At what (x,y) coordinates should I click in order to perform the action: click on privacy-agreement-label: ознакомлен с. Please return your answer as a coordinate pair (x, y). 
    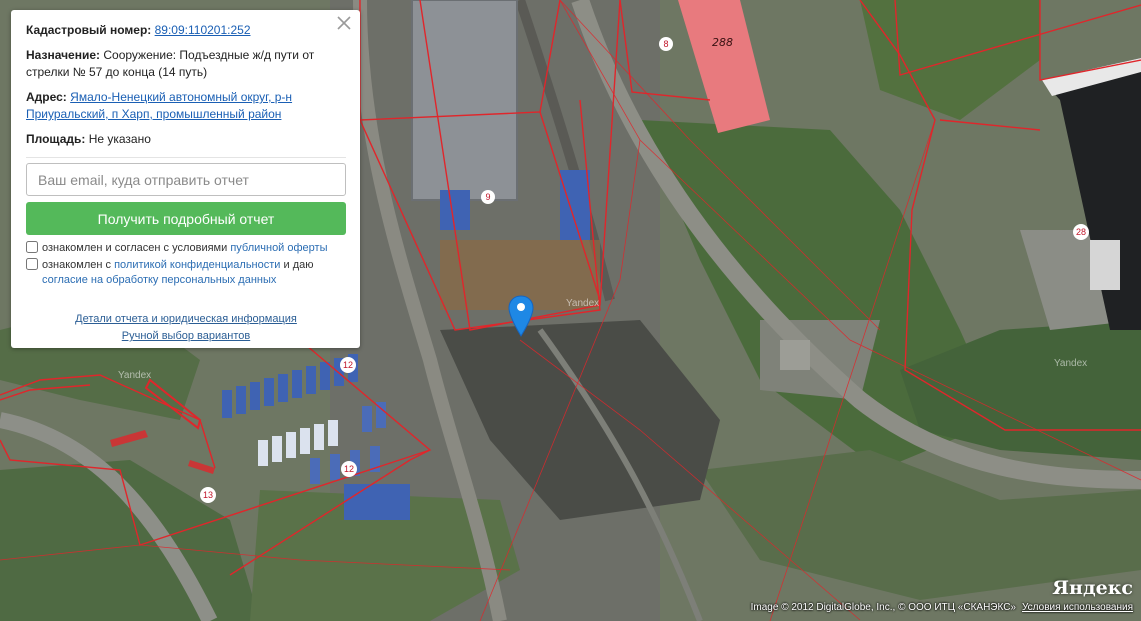
    Looking at the image, I should click on (78, 265).